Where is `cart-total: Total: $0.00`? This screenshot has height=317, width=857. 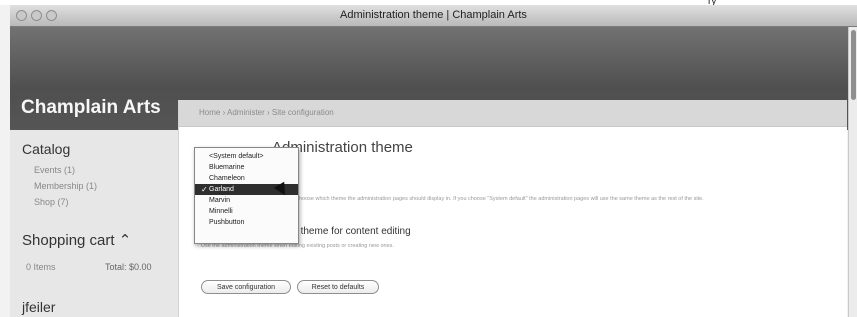
cart-total: Total: $0.00 is located at coordinates (128, 267).